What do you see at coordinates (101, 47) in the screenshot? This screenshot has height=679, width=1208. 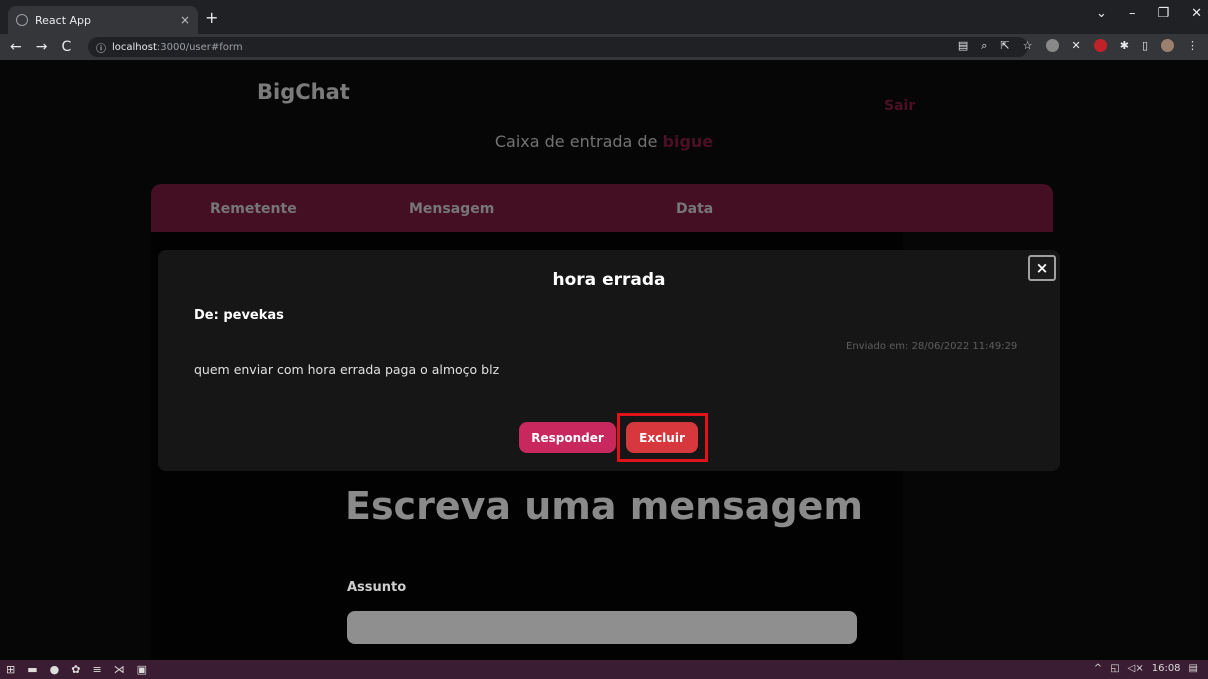 I see `site-info-icon: ⓘ` at bounding box center [101, 47].